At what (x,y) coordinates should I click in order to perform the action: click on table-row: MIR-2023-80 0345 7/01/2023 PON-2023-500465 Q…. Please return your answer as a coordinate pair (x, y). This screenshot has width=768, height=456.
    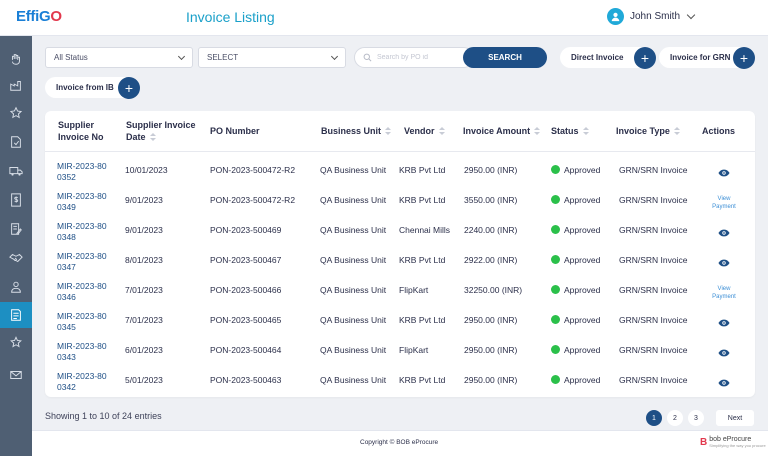
    Looking at the image, I should click on (400, 323).